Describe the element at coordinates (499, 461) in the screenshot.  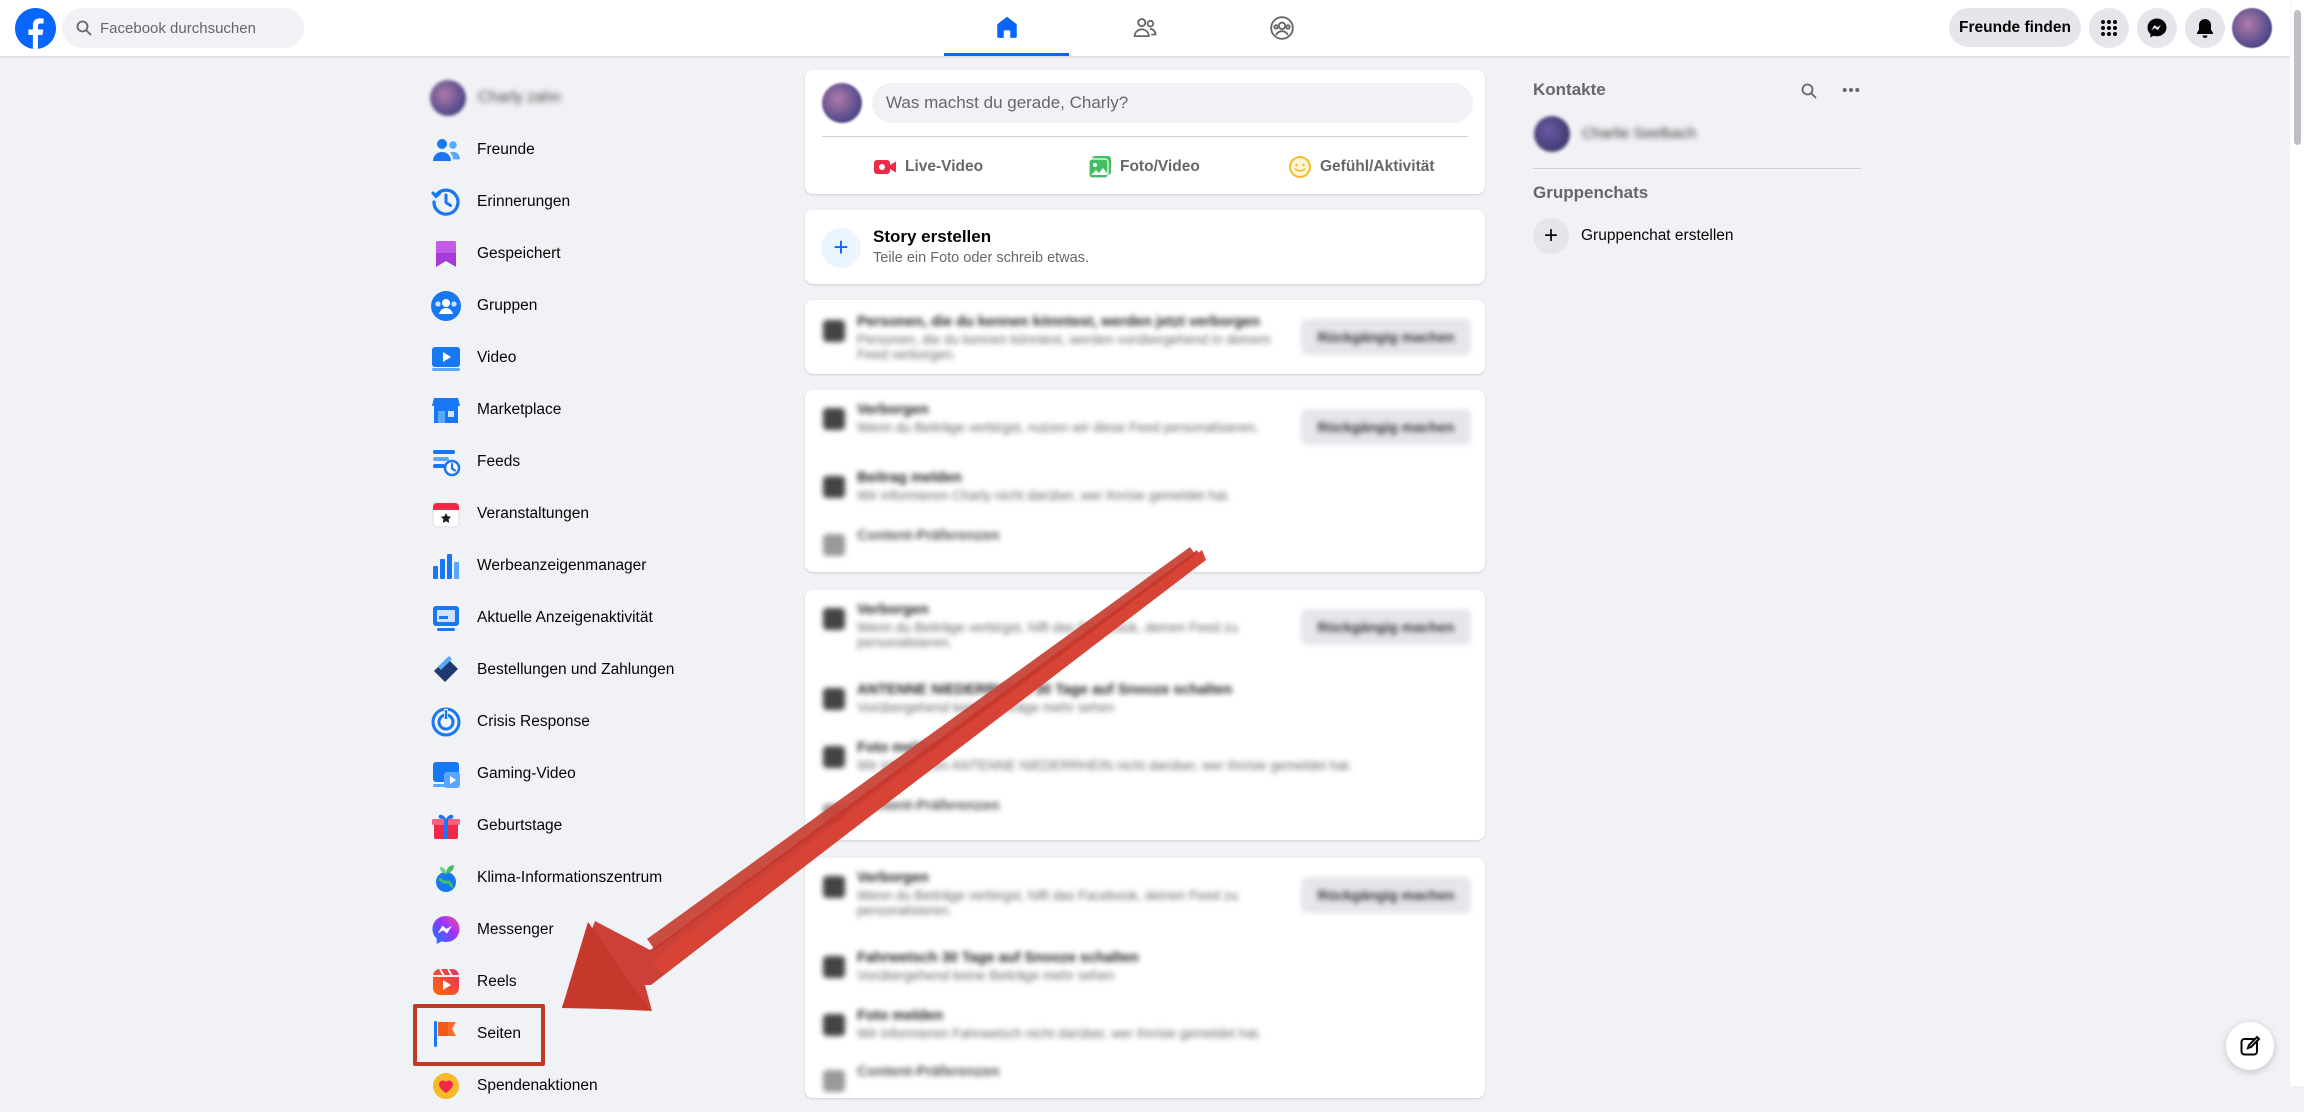
I see `sidebar-item-label: Feeds` at that location.